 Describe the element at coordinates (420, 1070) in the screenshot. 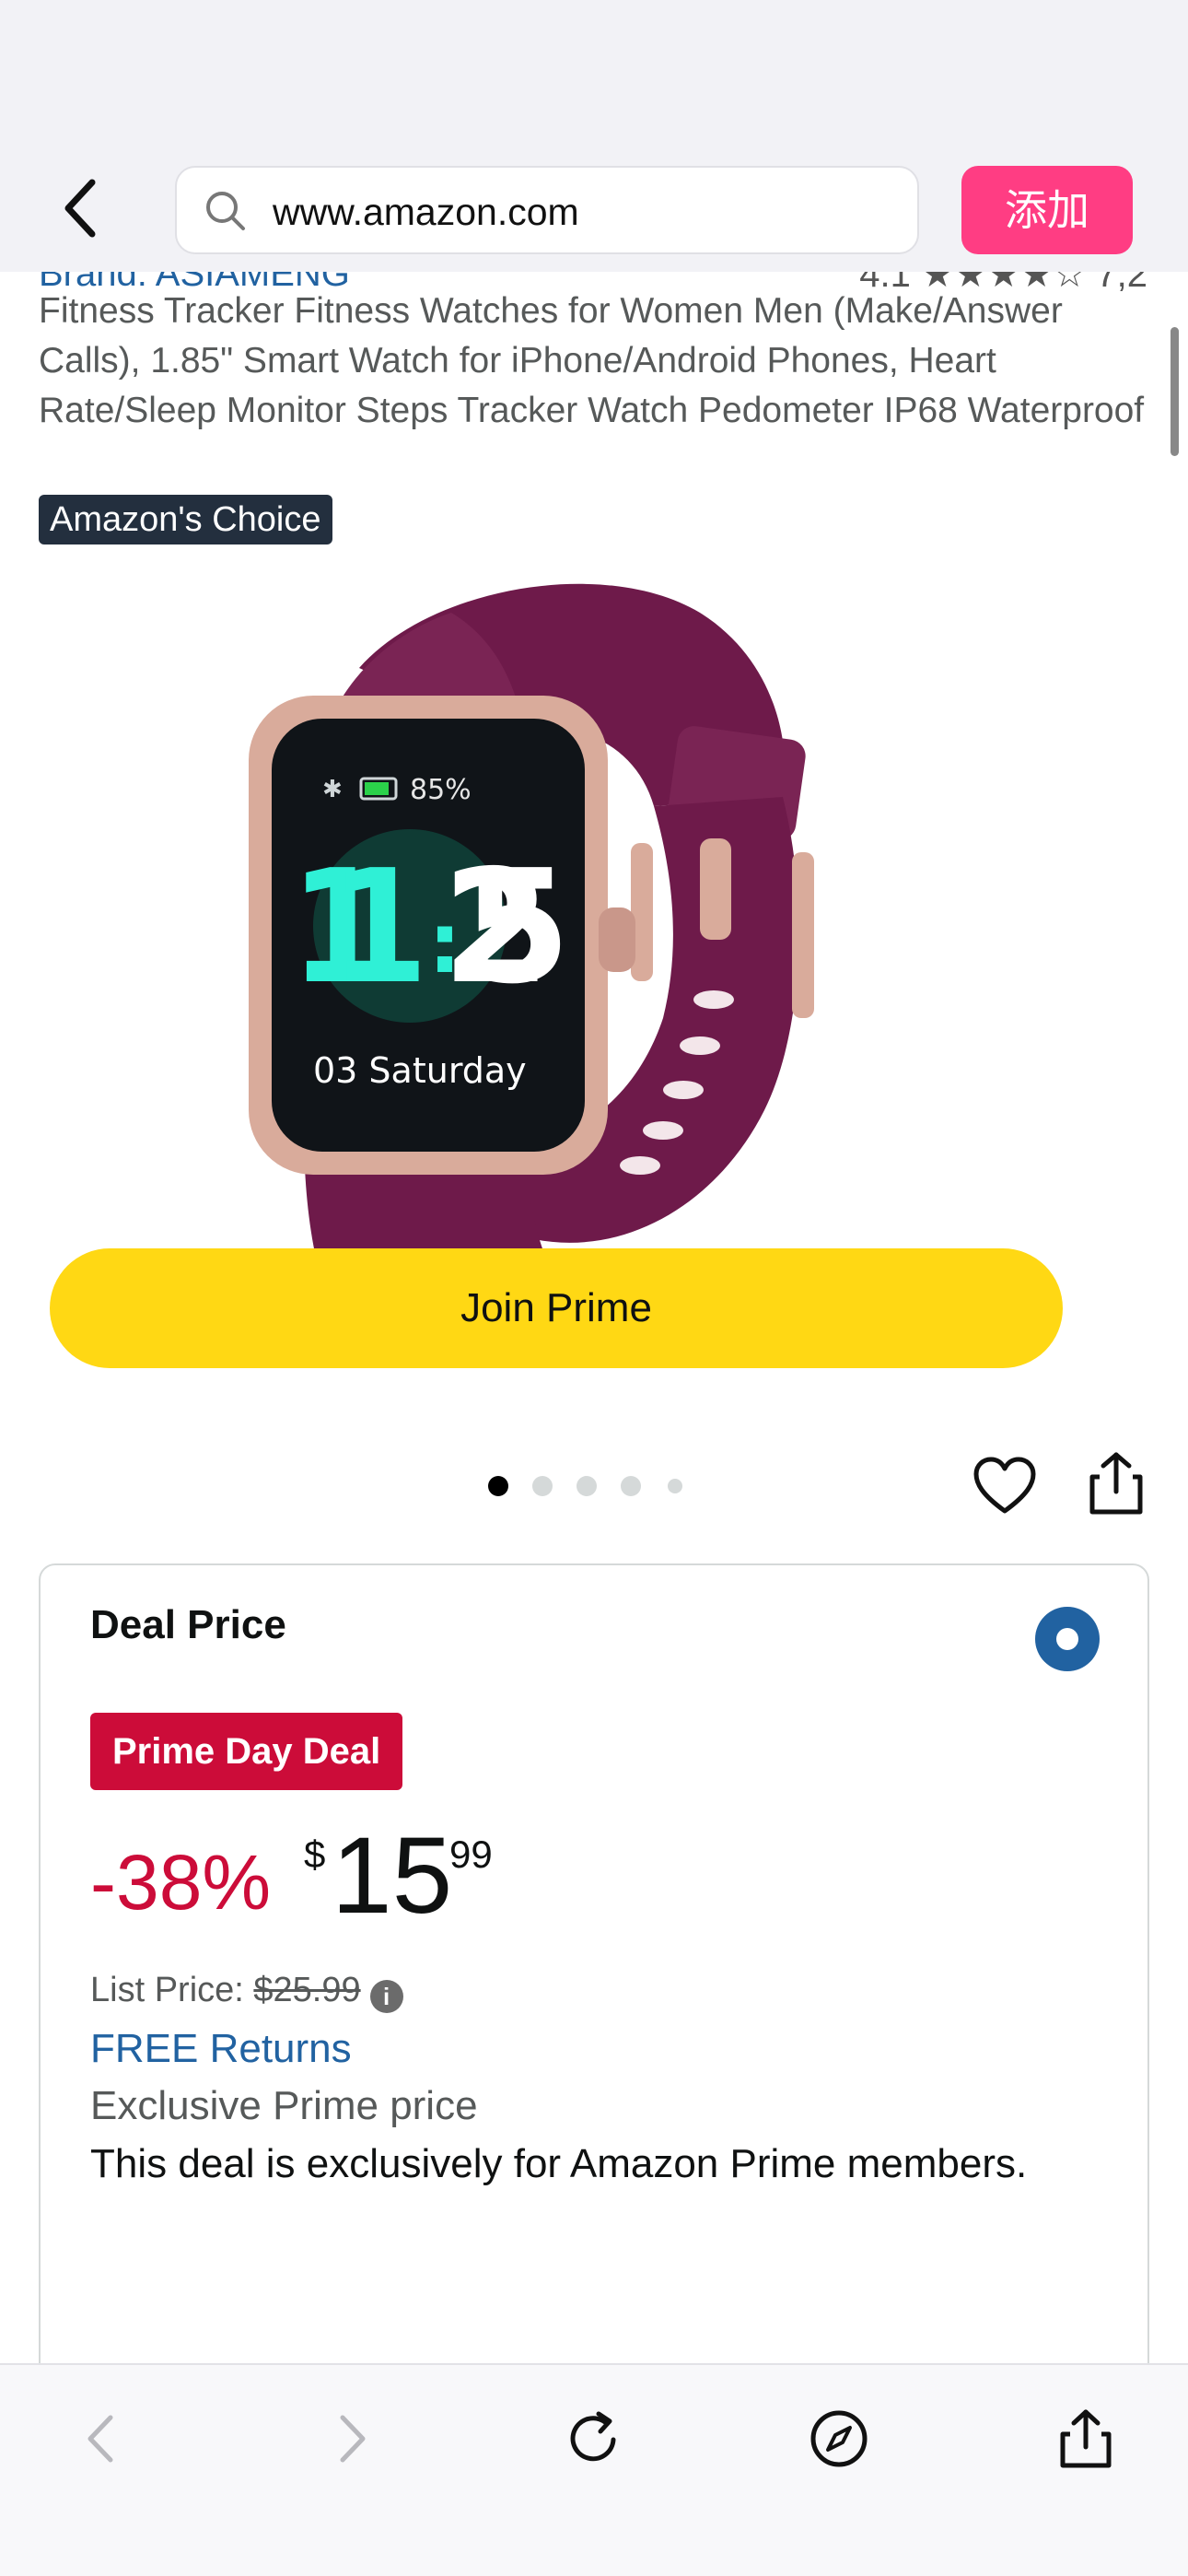

I see `watch-date-text: 03 Saturday` at that location.